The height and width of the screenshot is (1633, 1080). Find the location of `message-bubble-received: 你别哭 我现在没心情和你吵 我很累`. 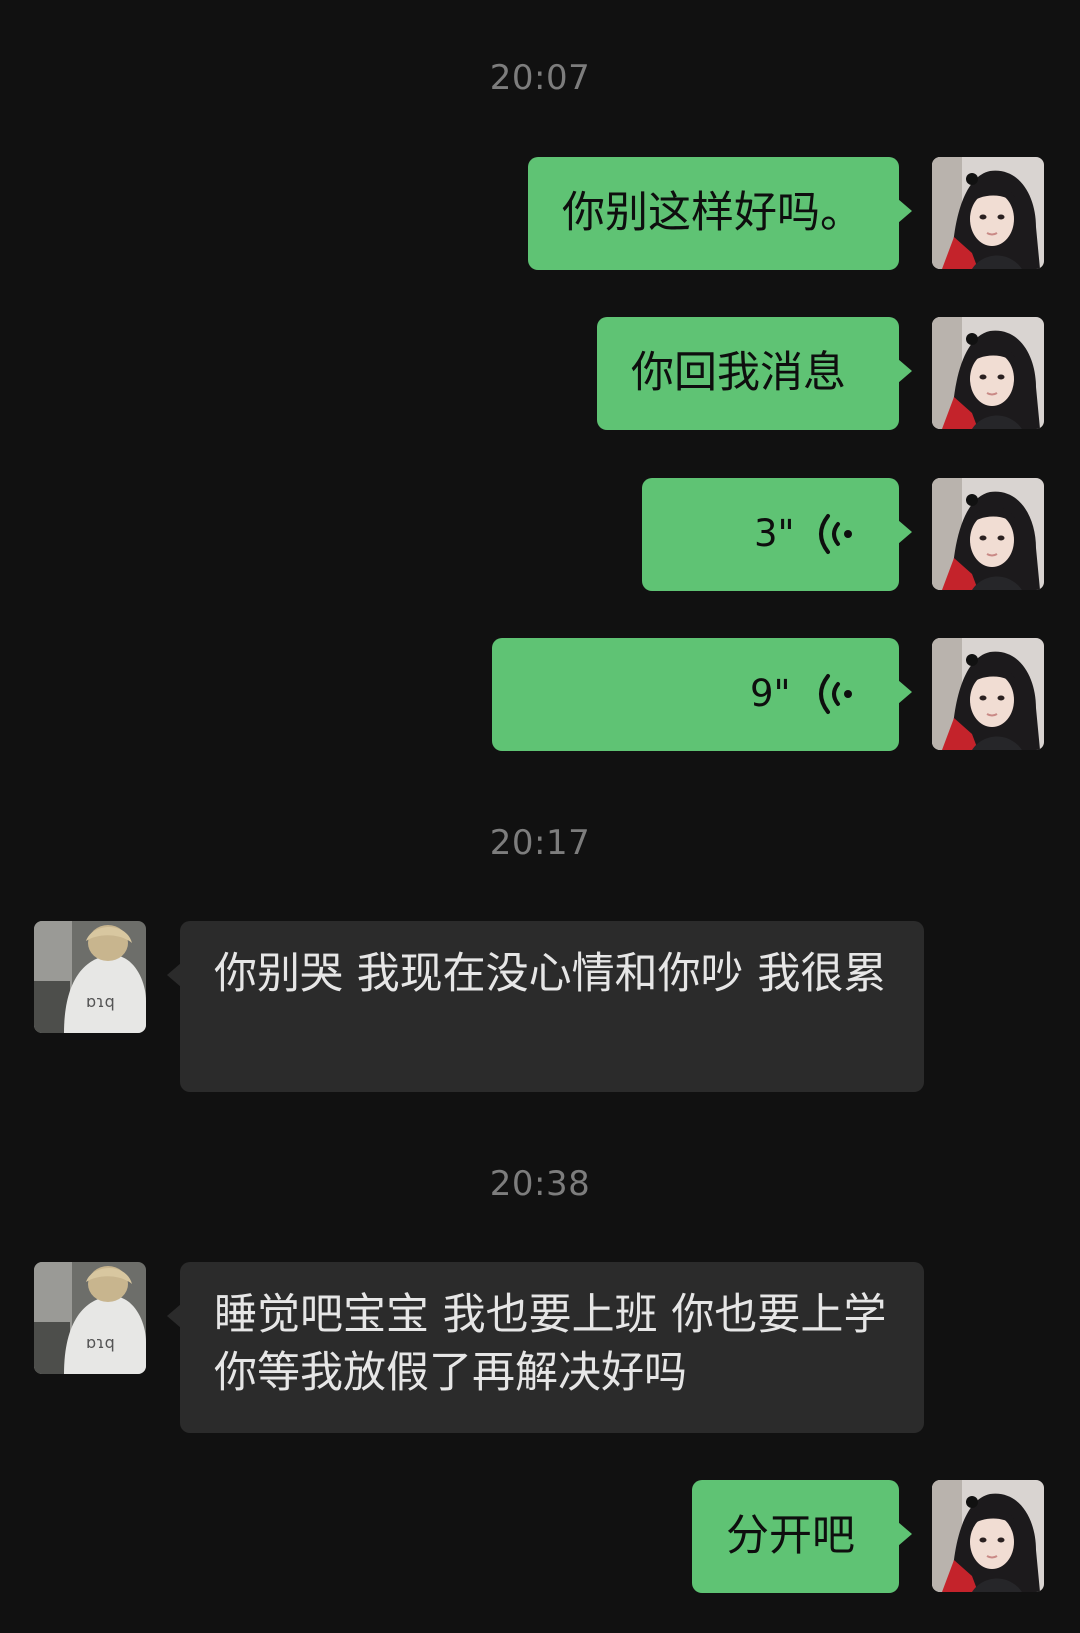

message-bubble-received: 你别哭 我现在没心情和你吵 我很累 is located at coordinates (545, 1006).